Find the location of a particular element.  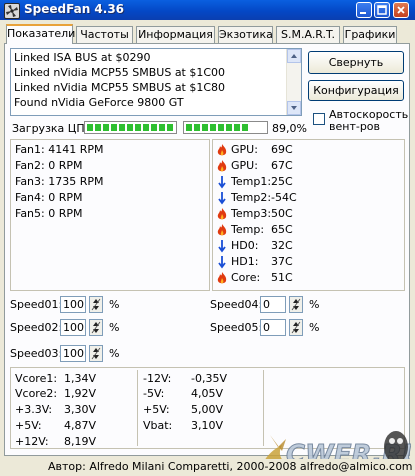

tab-smart: S.M.A.R.T. is located at coordinates (308, 34).